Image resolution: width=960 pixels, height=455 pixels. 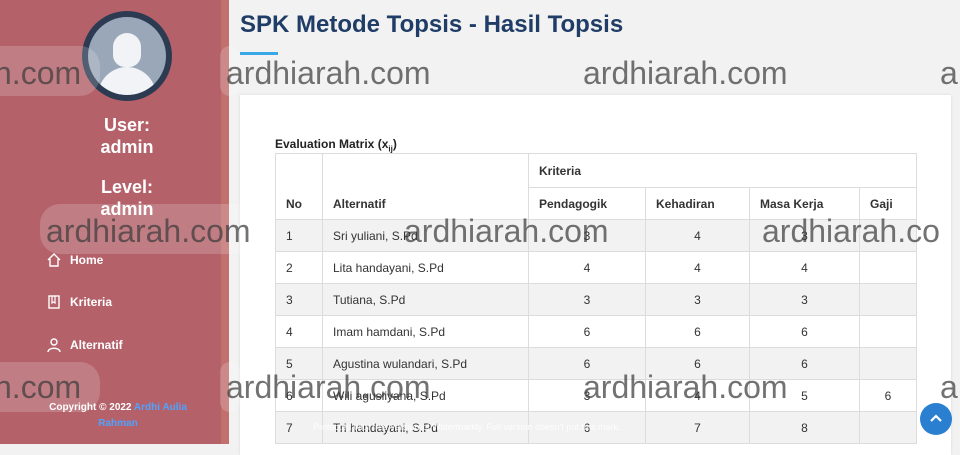 I want to click on nav-label-alternatif: Alternatif, so click(x=96, y=345).